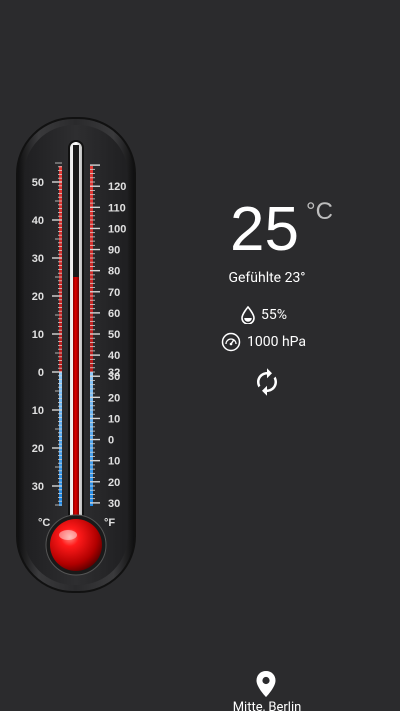 The height and width of the screenshot is (711, 400). Describe the element at coordinates (38, 221) in the screenshot. I see `celsius-tick-label: 40` at that location.